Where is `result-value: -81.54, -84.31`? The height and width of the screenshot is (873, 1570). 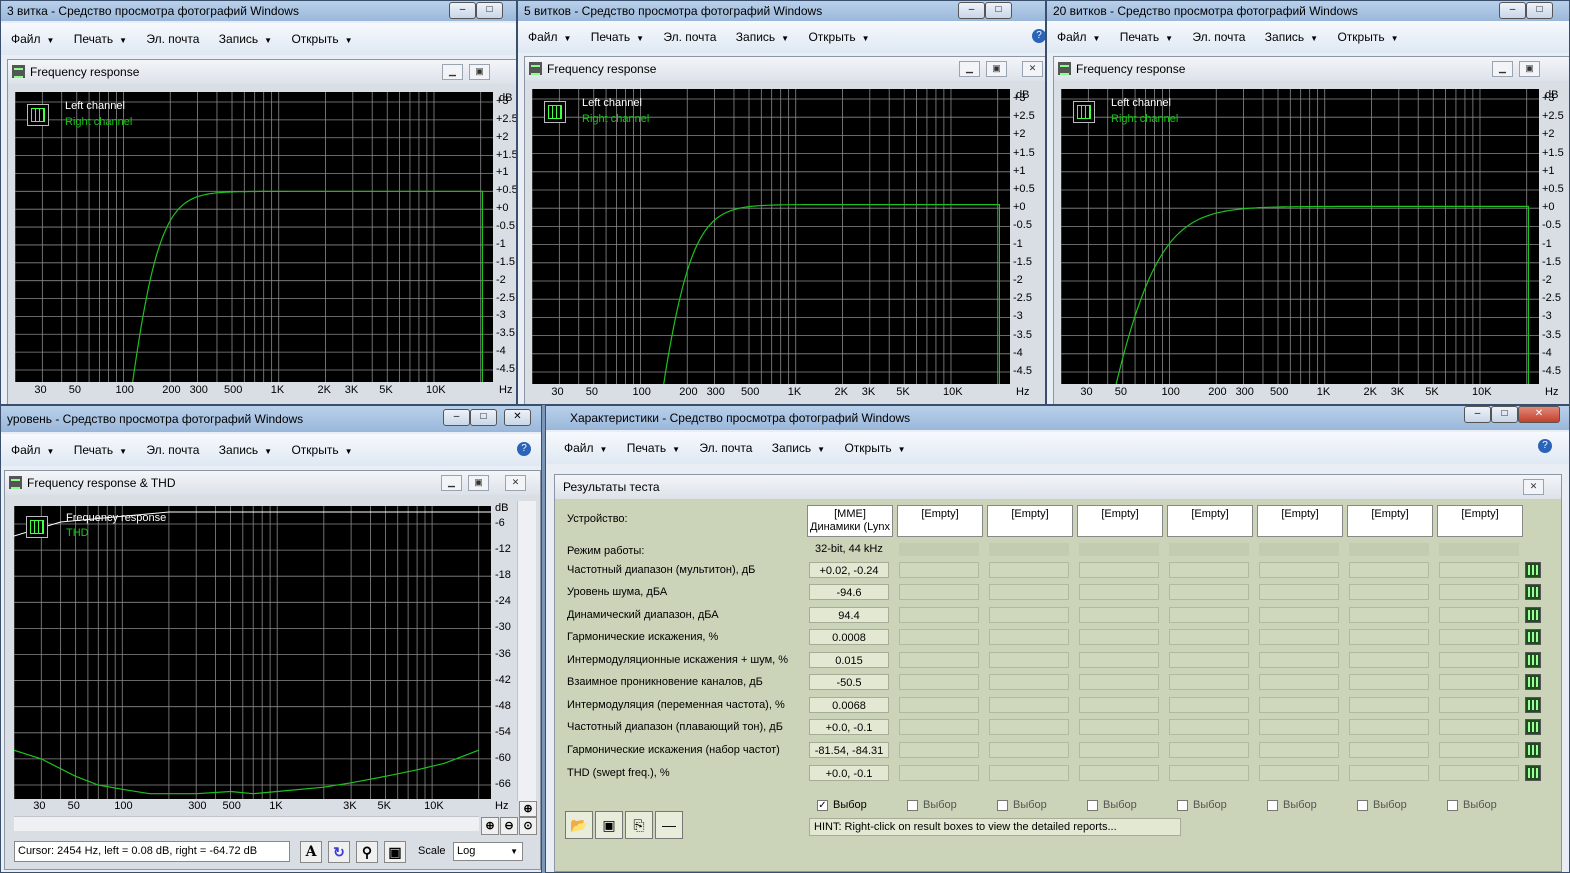
result-value: -81.54, -84.31 is located at coordinates (849, 750).